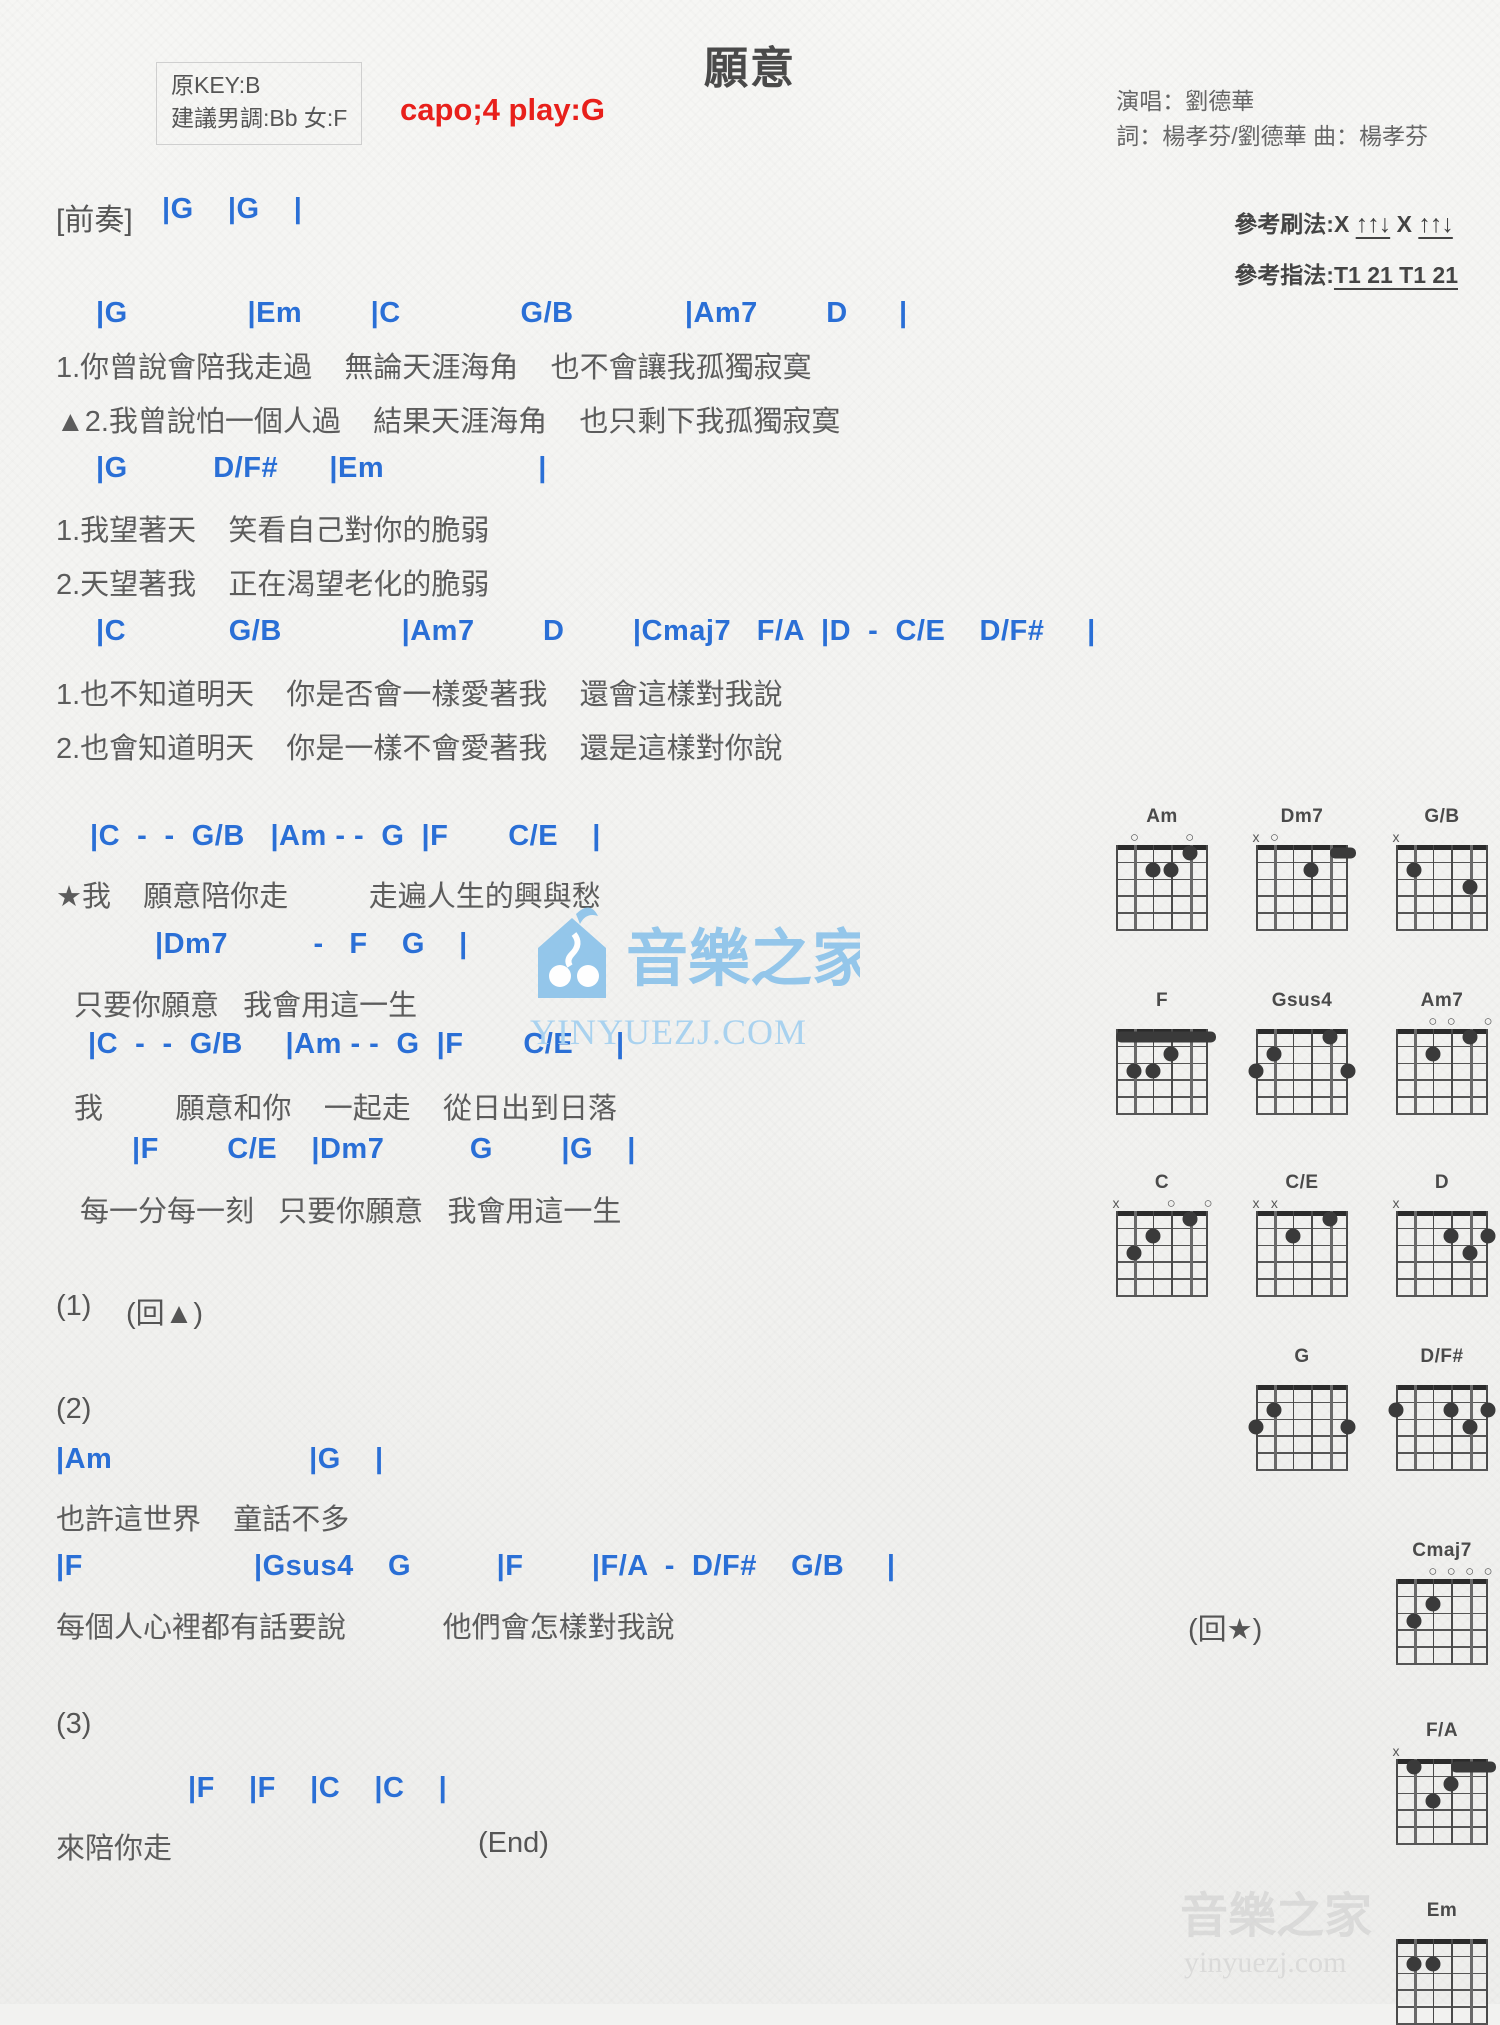 Image resolution: width=1500 pixels, height=2025 pixels. What do you see at coordinates (419, 695) in the screenshot?
I see `verse1-lyric-5: 1.也不知道明天 你是否會一樣愛著我 還會這樣對我說` at bounding box center [419, 695].